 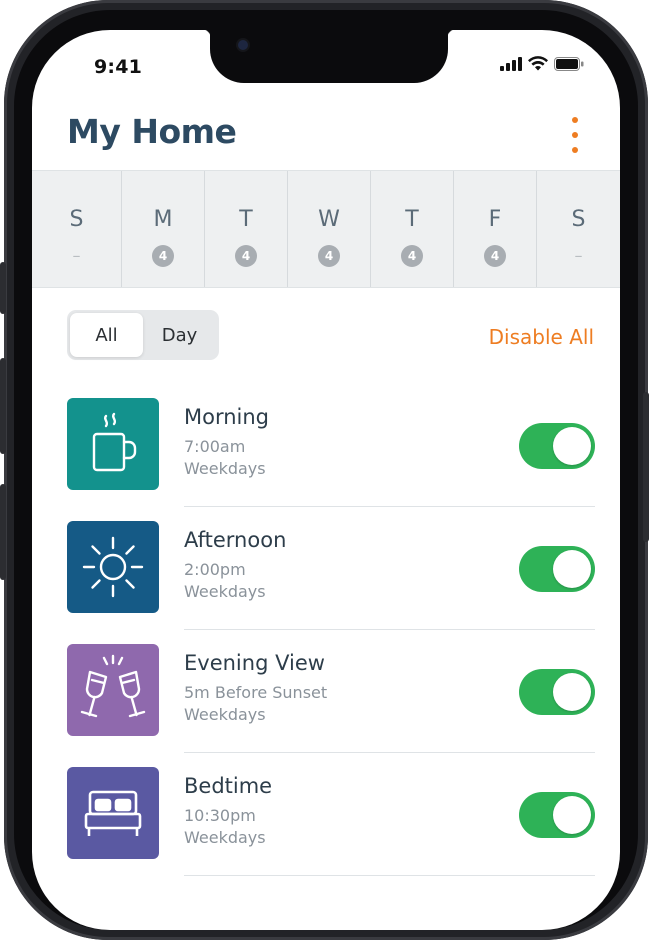 I want to click on front-camera, so click(x=243, y=45).